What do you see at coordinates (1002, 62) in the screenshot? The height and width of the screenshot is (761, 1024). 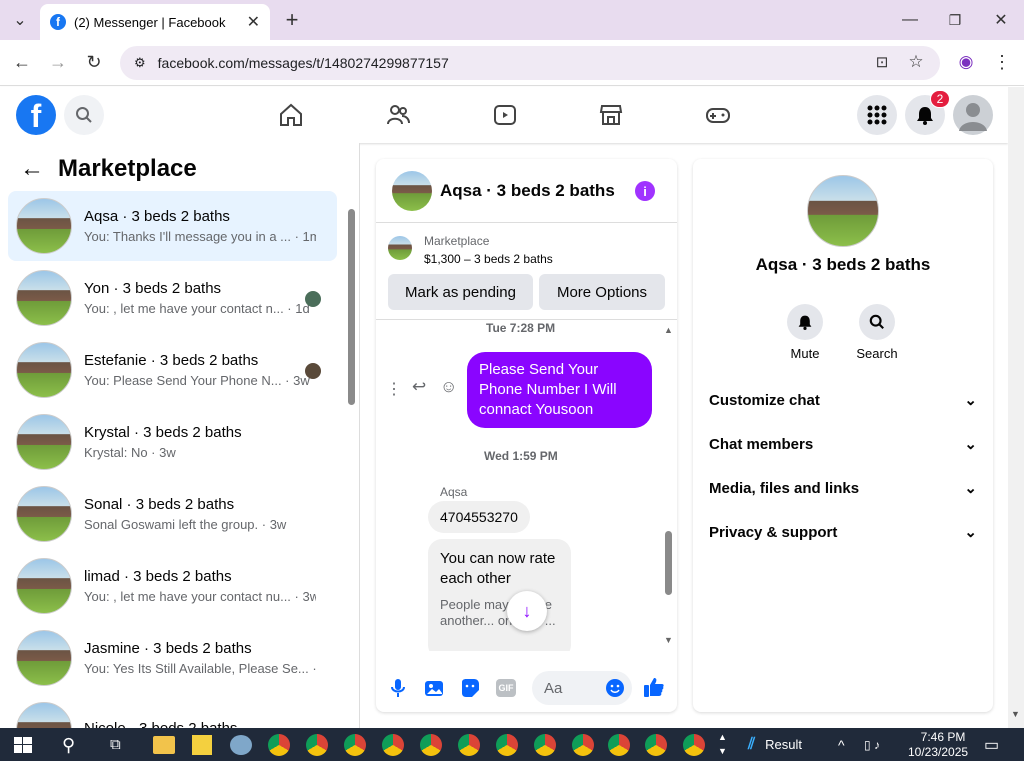 I see `browser-menu-icon: ⋮` at bounding box center [1002, 62].